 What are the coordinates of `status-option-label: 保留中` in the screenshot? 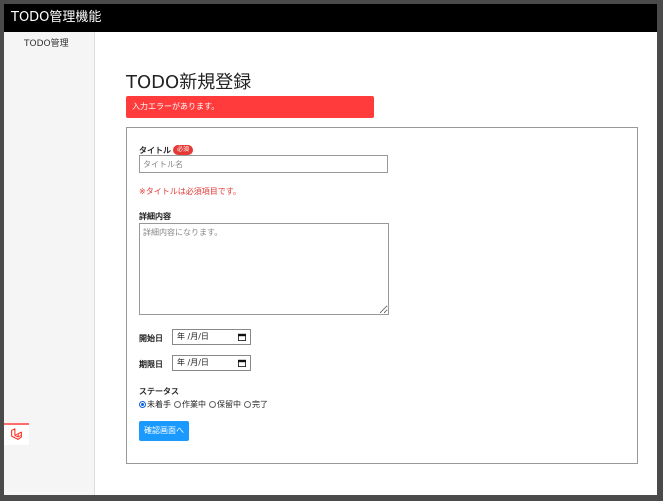 It's located at (229, 404).